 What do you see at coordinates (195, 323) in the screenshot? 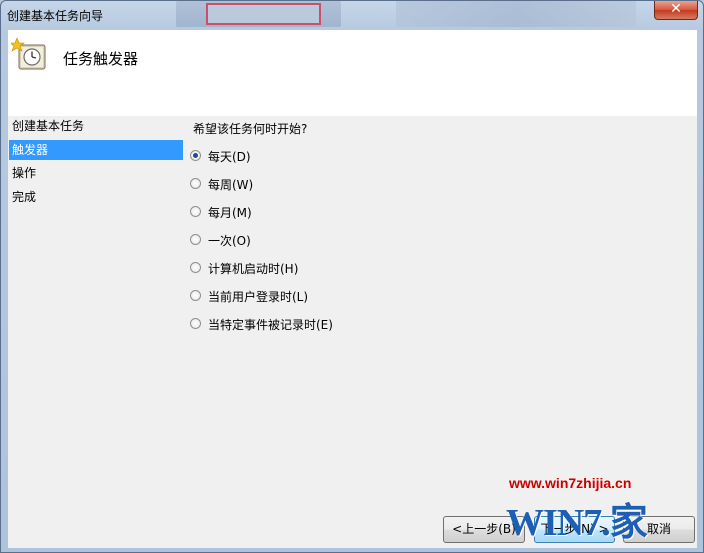
I see `radio-event` at bounding box center [195, 323].